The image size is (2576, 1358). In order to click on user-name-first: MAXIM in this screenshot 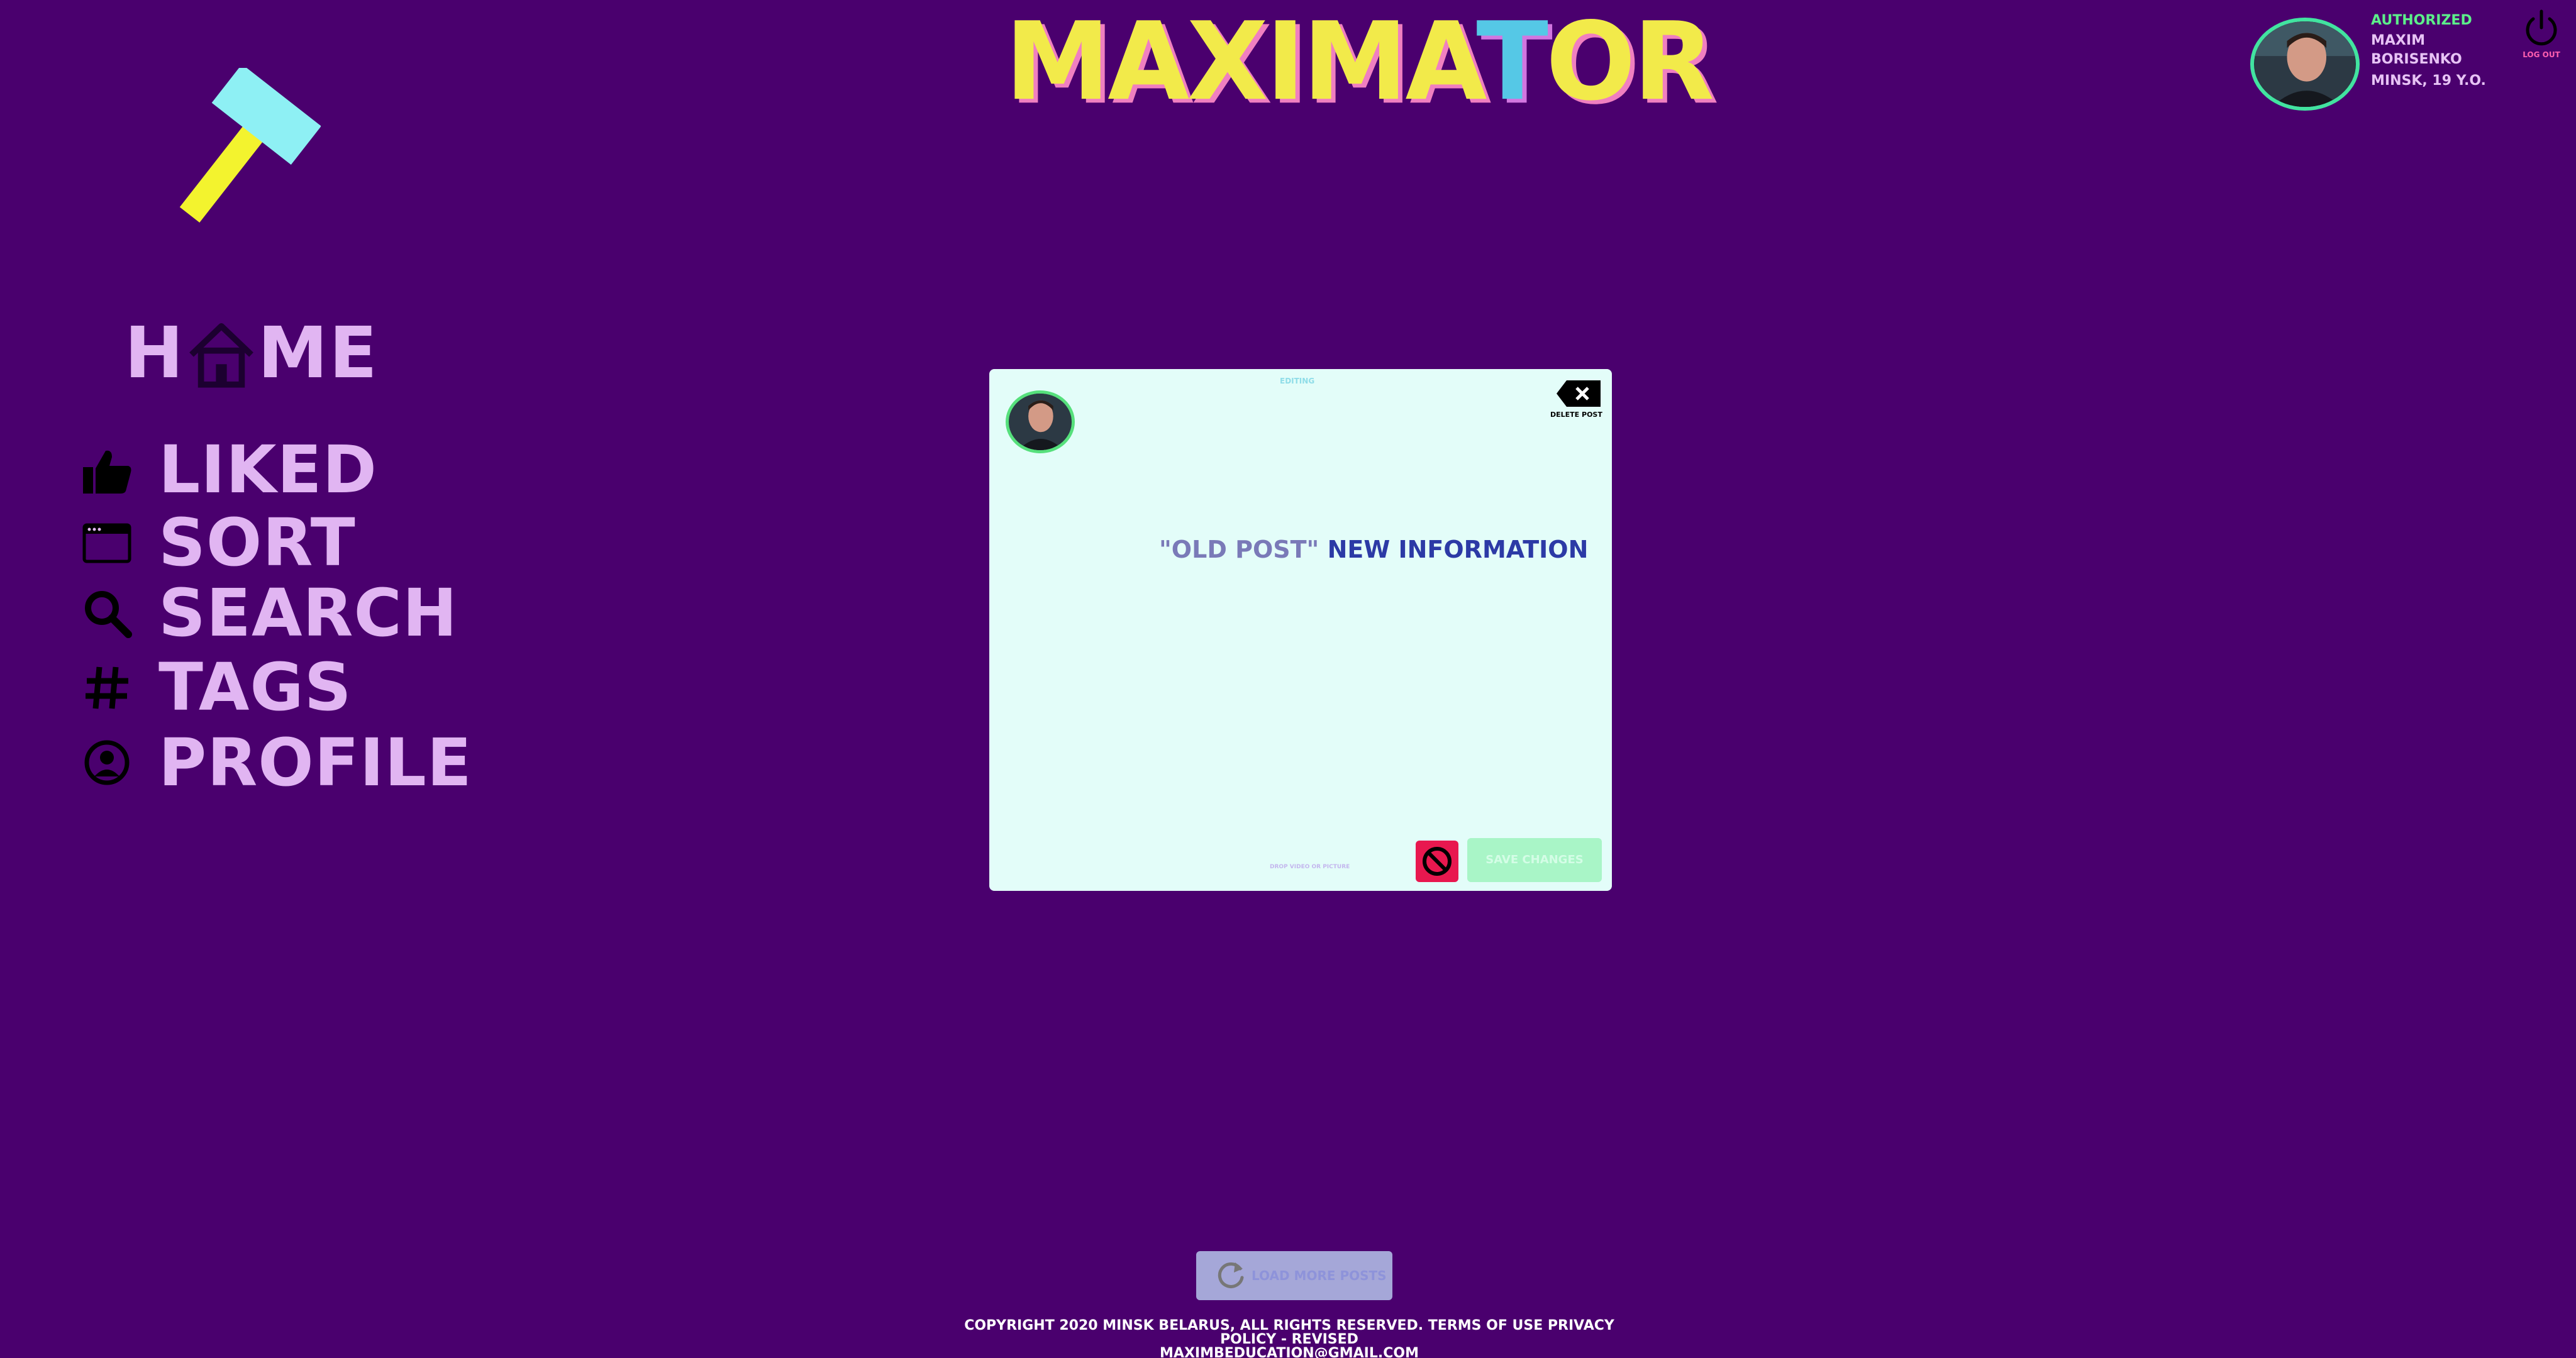, I will do `click(2398, 40)`.